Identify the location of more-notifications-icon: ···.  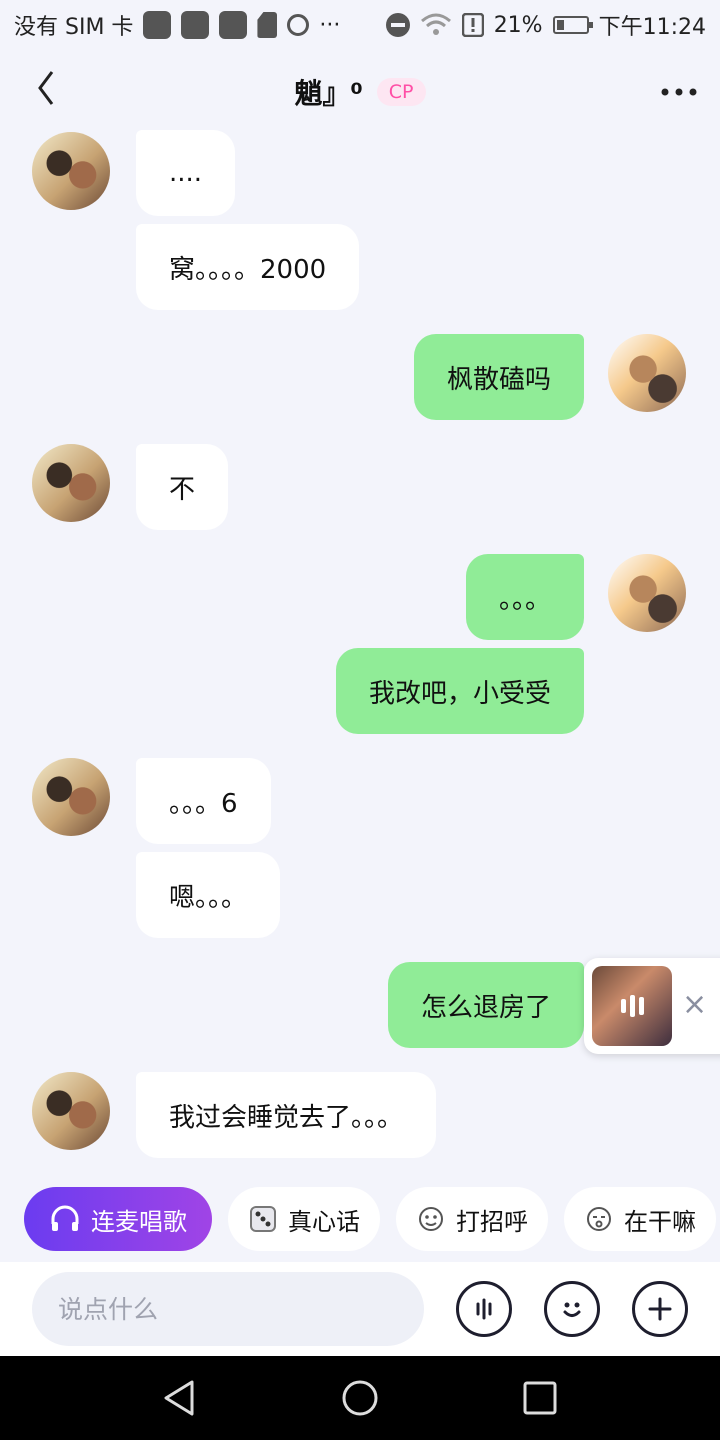
(330, 25).